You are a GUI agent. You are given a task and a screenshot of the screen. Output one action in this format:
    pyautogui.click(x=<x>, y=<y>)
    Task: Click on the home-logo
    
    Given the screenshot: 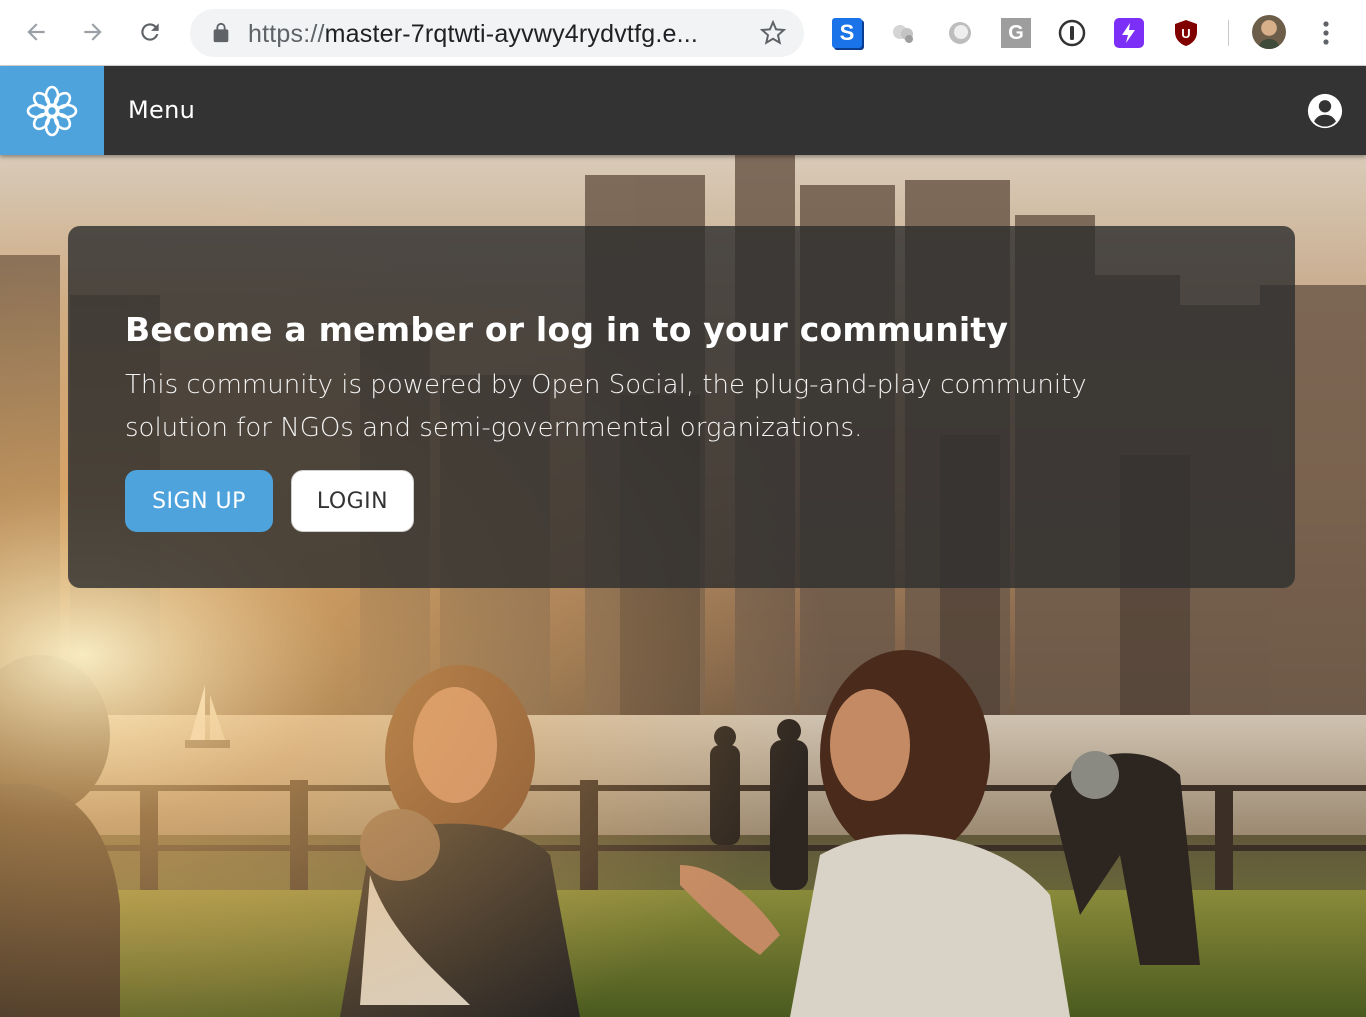 What is the action you would take?
    pyautogui.click(x=52, y=110)
    